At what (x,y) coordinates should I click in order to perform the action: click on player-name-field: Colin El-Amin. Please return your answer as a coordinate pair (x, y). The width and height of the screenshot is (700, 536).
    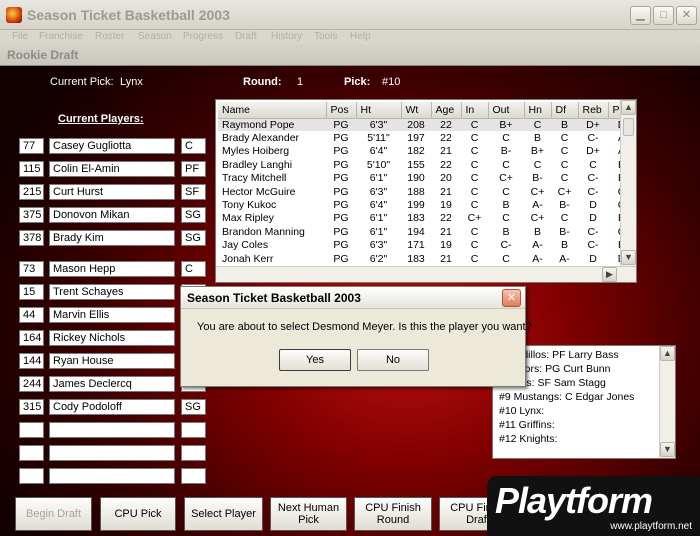
    Looking at the image, I should click on (112, 169).